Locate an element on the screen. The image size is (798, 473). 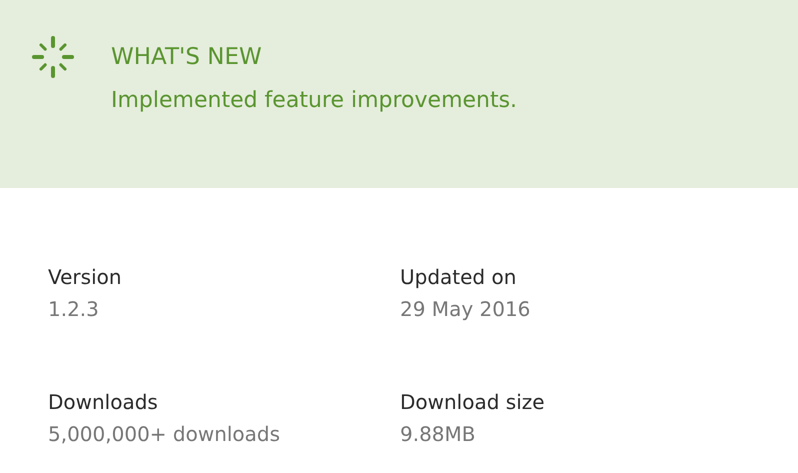
detail-label: Downloads is located at coordinates (103, 402).